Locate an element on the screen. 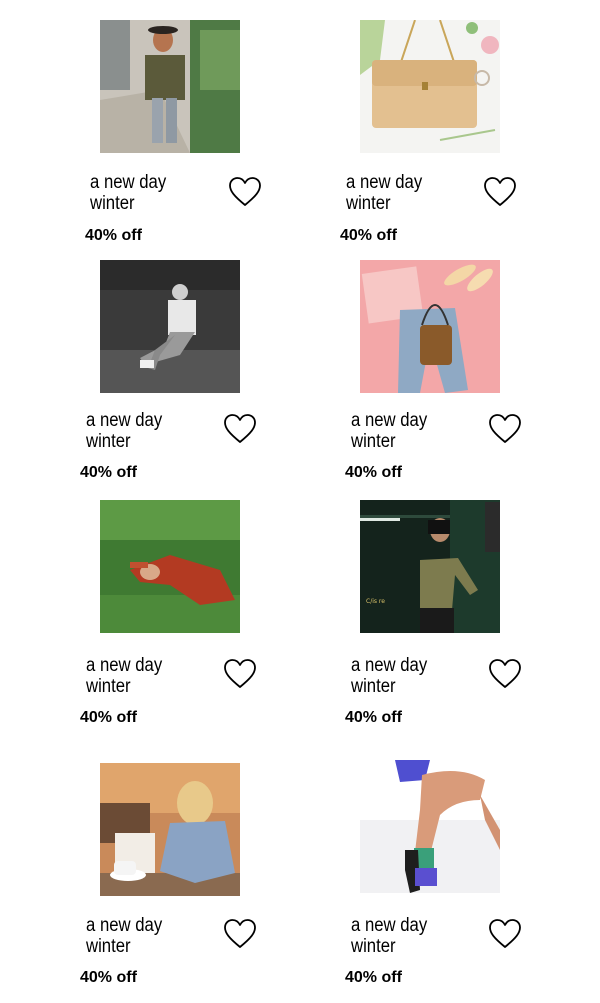 This screenshot has width=600, height=1003. product-card: C/is re a new day winter 40% off is located at coordinates (452, 620).